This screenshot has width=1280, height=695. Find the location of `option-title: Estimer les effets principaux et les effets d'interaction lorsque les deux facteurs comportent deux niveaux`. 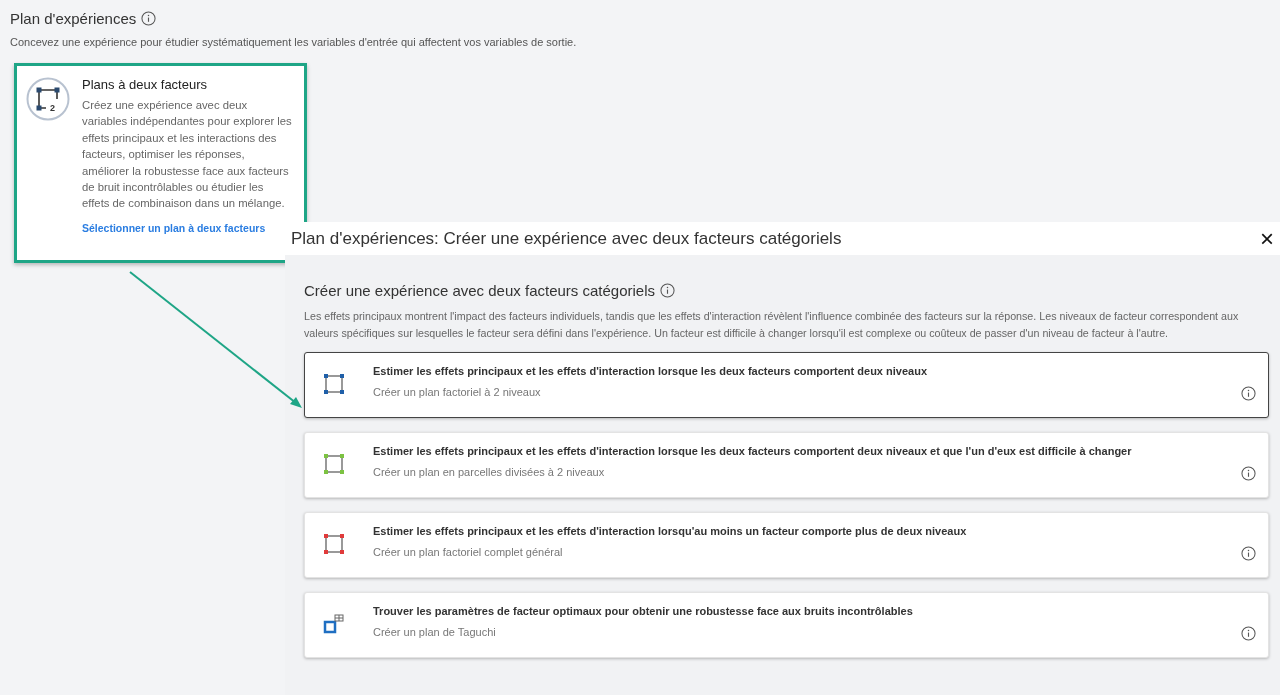

option-title: Estimer les effets principaux et les effets d'interaction lorsque les deux facteurs comportent deux niveaux is located at coordinates (650, 371).